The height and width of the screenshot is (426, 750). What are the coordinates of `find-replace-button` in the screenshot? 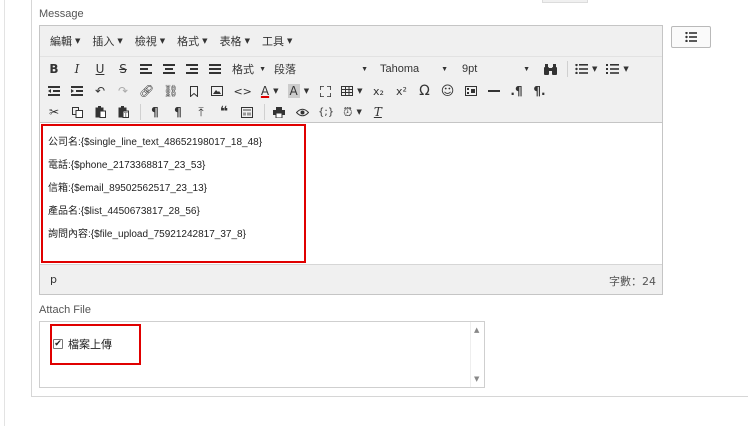 It's located at (550, 69).